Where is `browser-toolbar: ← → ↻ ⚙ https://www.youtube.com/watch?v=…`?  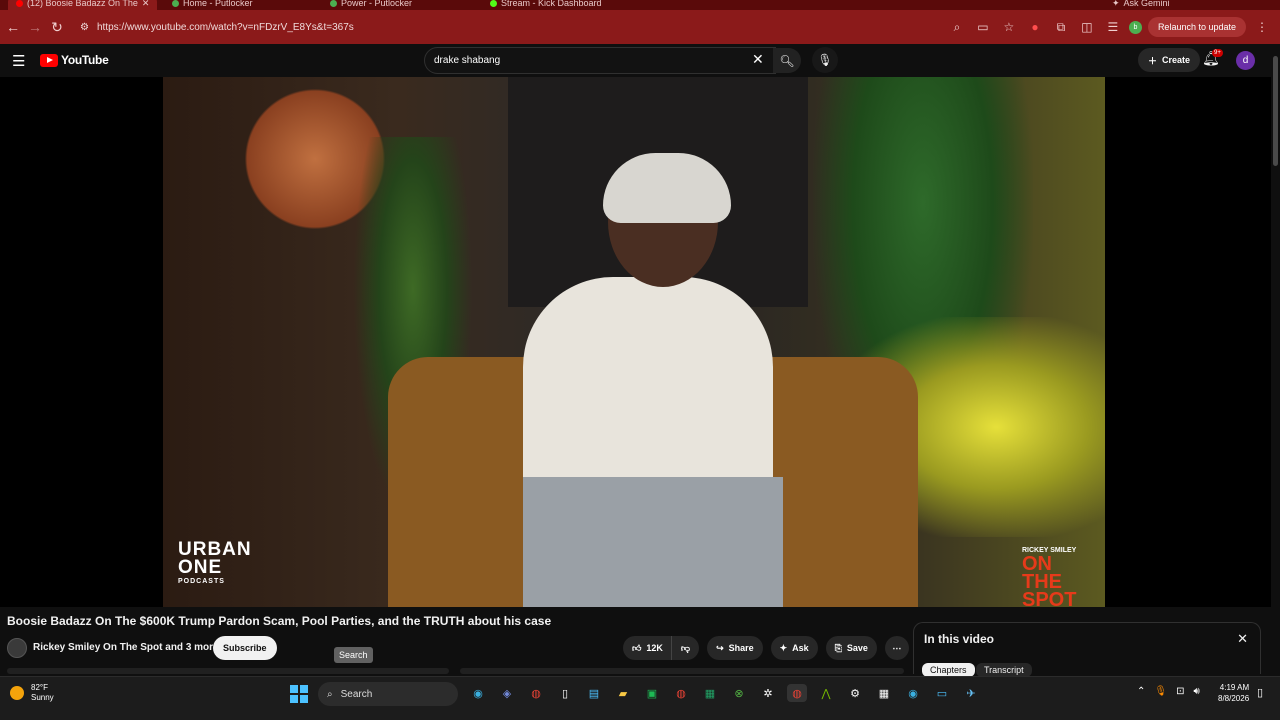
browser-toolbar: ← → ↻ ⚙ https://www.youtube.com/watch?v=… is located at coordinates (640, 27).